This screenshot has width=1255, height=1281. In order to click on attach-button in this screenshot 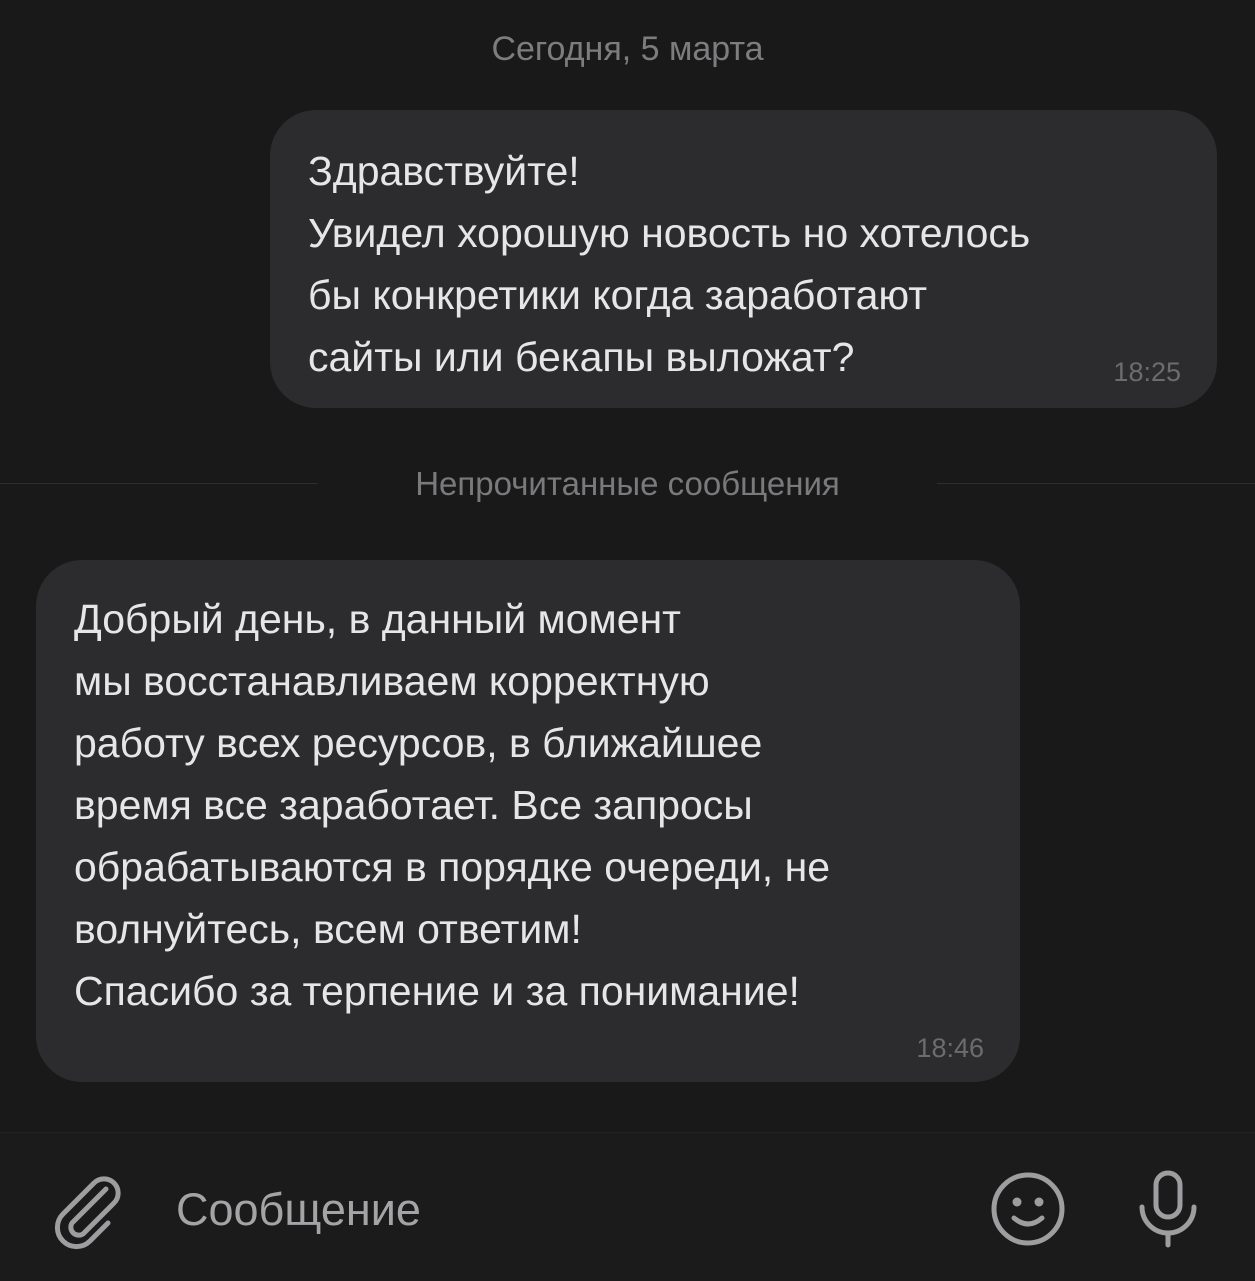, I will do `click(88, 1211)`.